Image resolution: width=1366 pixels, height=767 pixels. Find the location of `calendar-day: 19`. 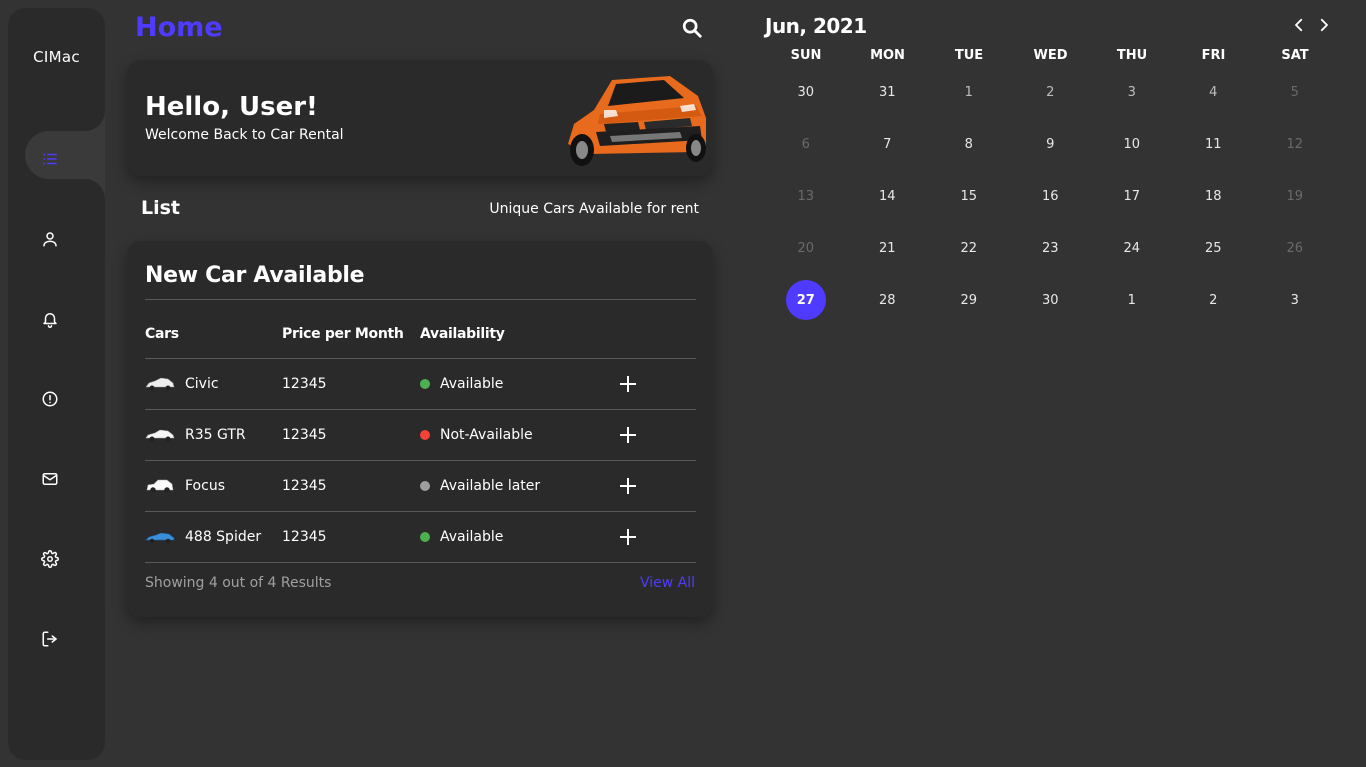

calendar-day: 19 is located at coordinates (1295, 196).